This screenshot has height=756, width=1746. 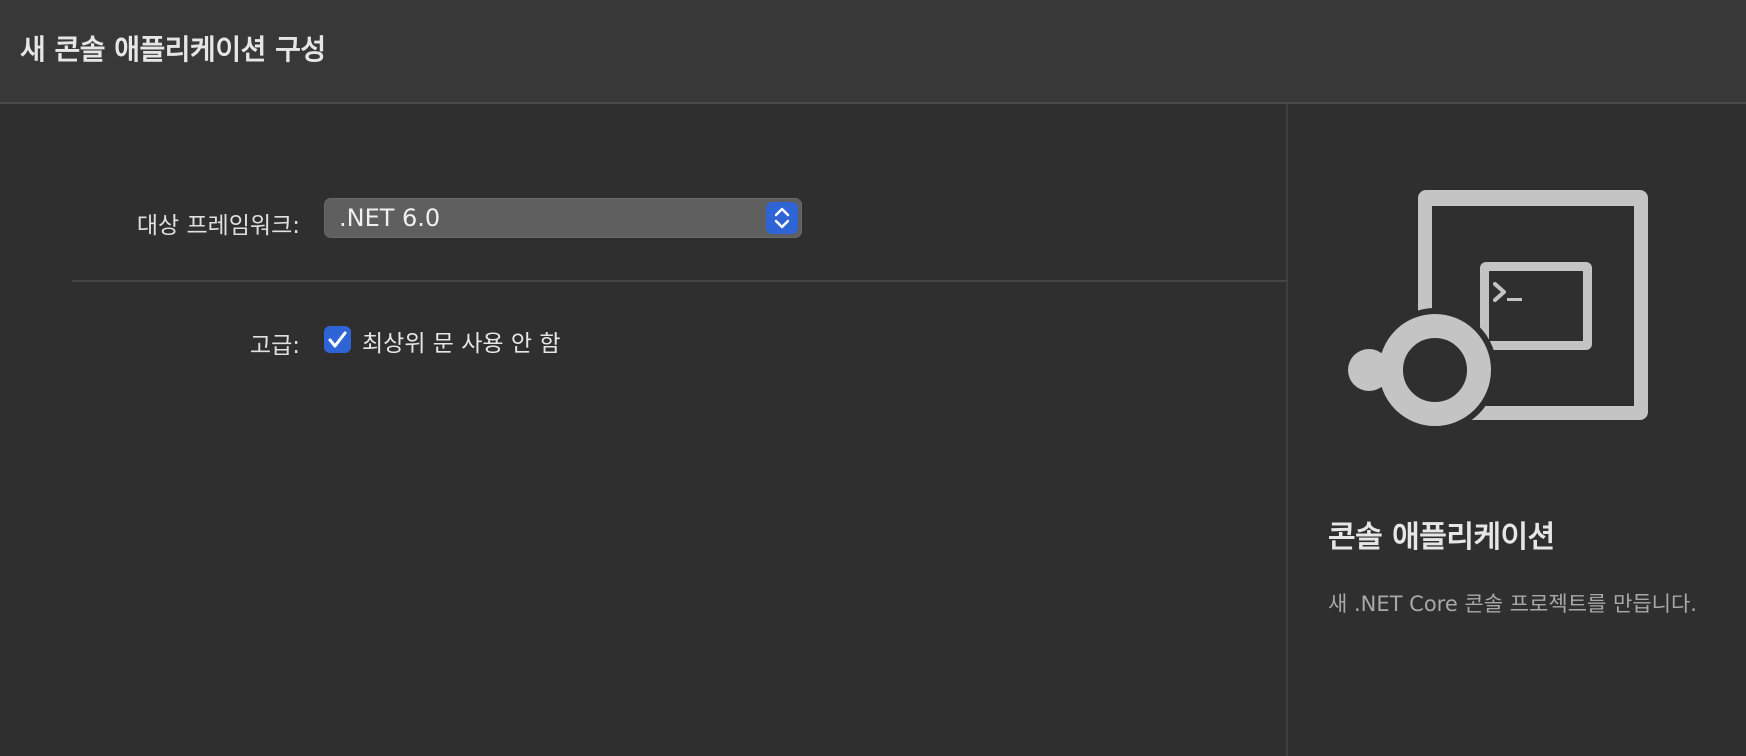 I want to click on template-description: 새 .NET Core 콘솔 프로젝트를 만듭니다., so click(x=1512, y=604).